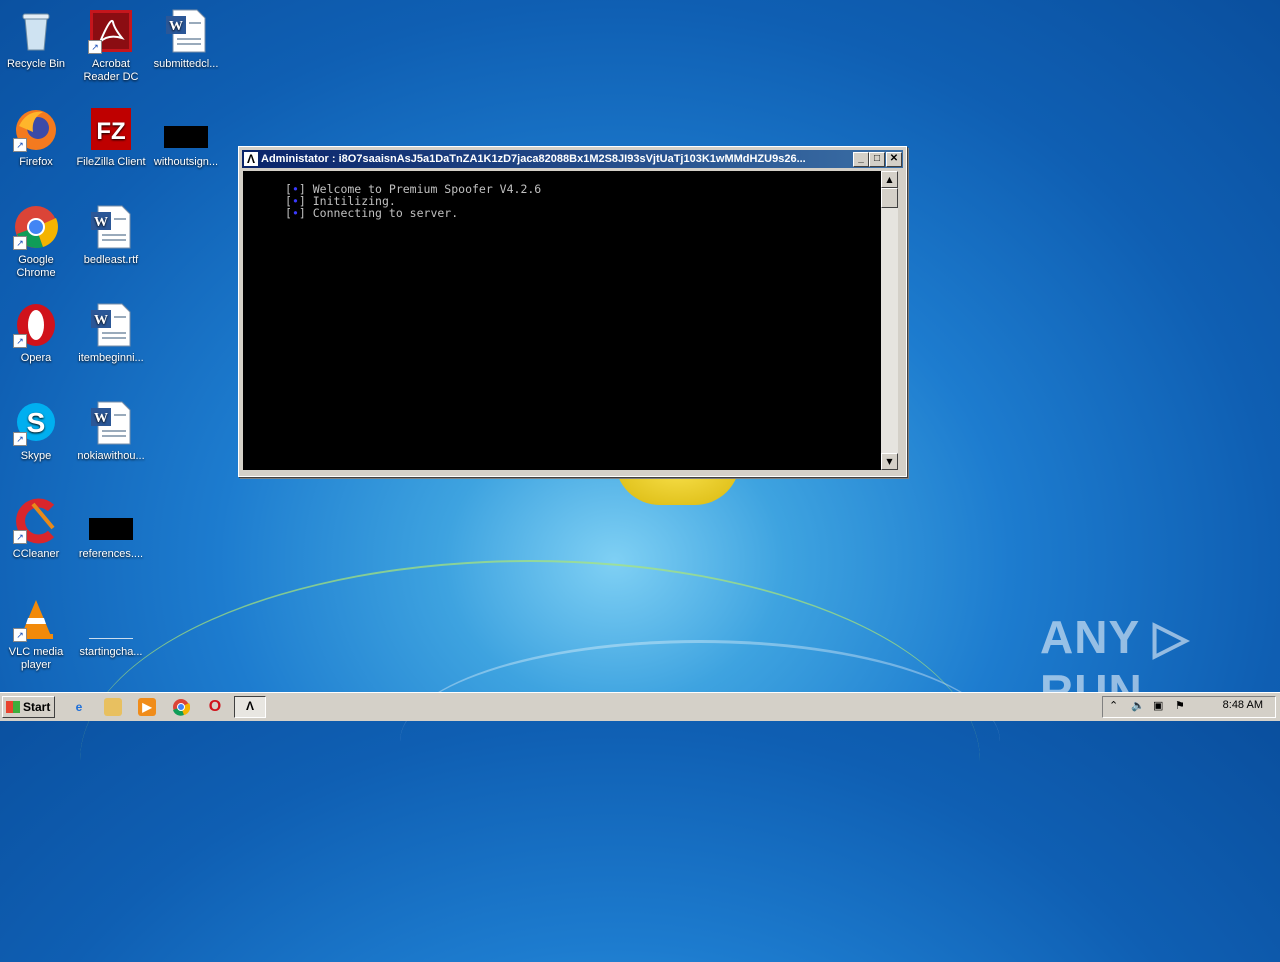  What do you see at coordinates (36, 162) in the screenshot?
I see `desktop-icon-label: Firefox` at bounding box center [36, 162].